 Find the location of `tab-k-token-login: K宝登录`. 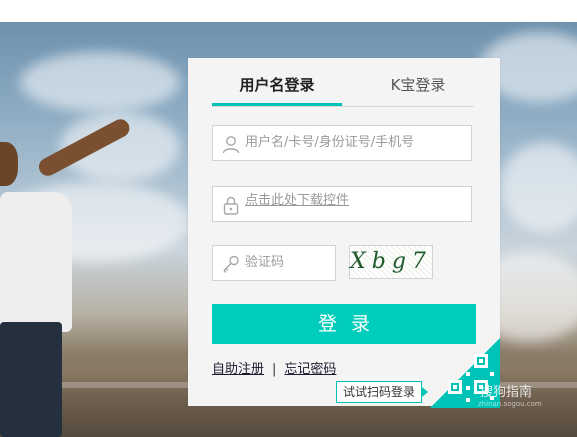

tab-k-token-login: K宝登录 is located at coordinates (418, 88).